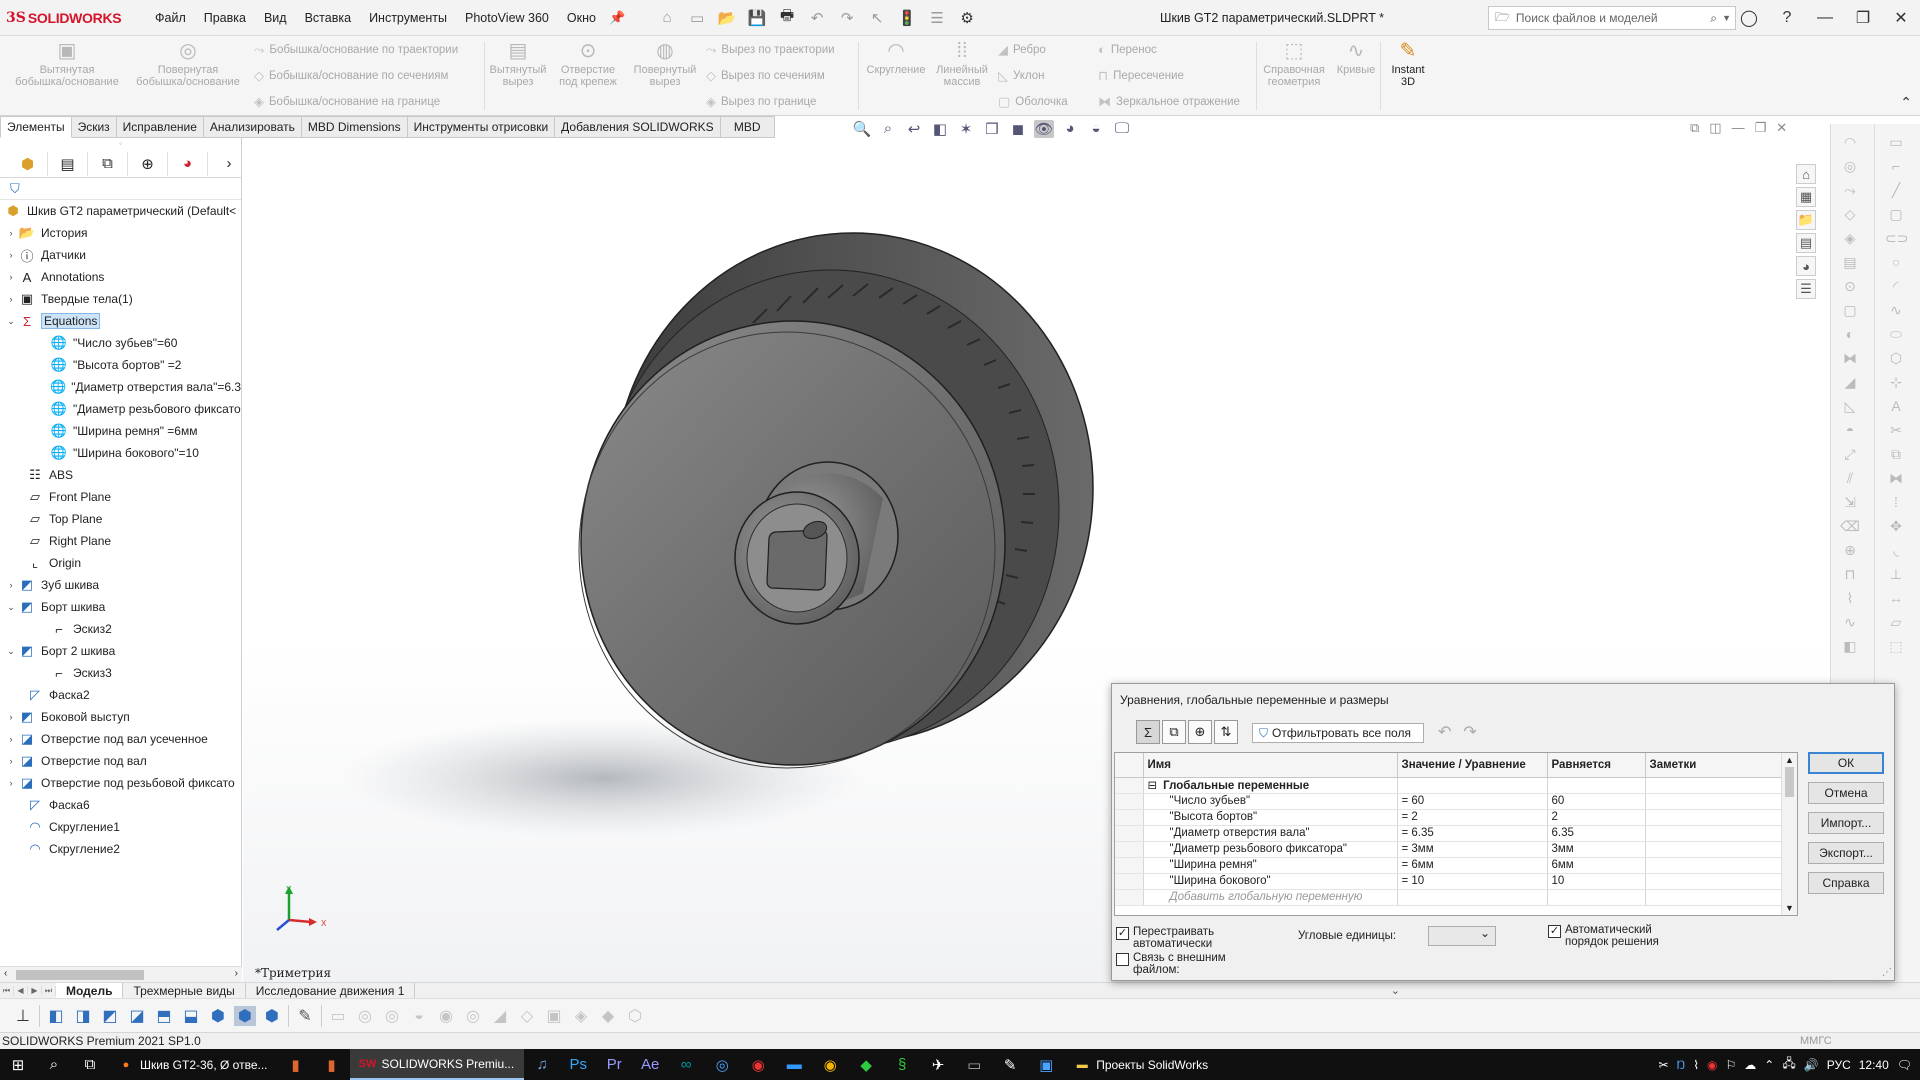 The height and width of the screenshot is (1080, 1920). I want to click on tree-item-feature: › ◪ Отверстие под резьбовой фиксато, so click(120, 783).